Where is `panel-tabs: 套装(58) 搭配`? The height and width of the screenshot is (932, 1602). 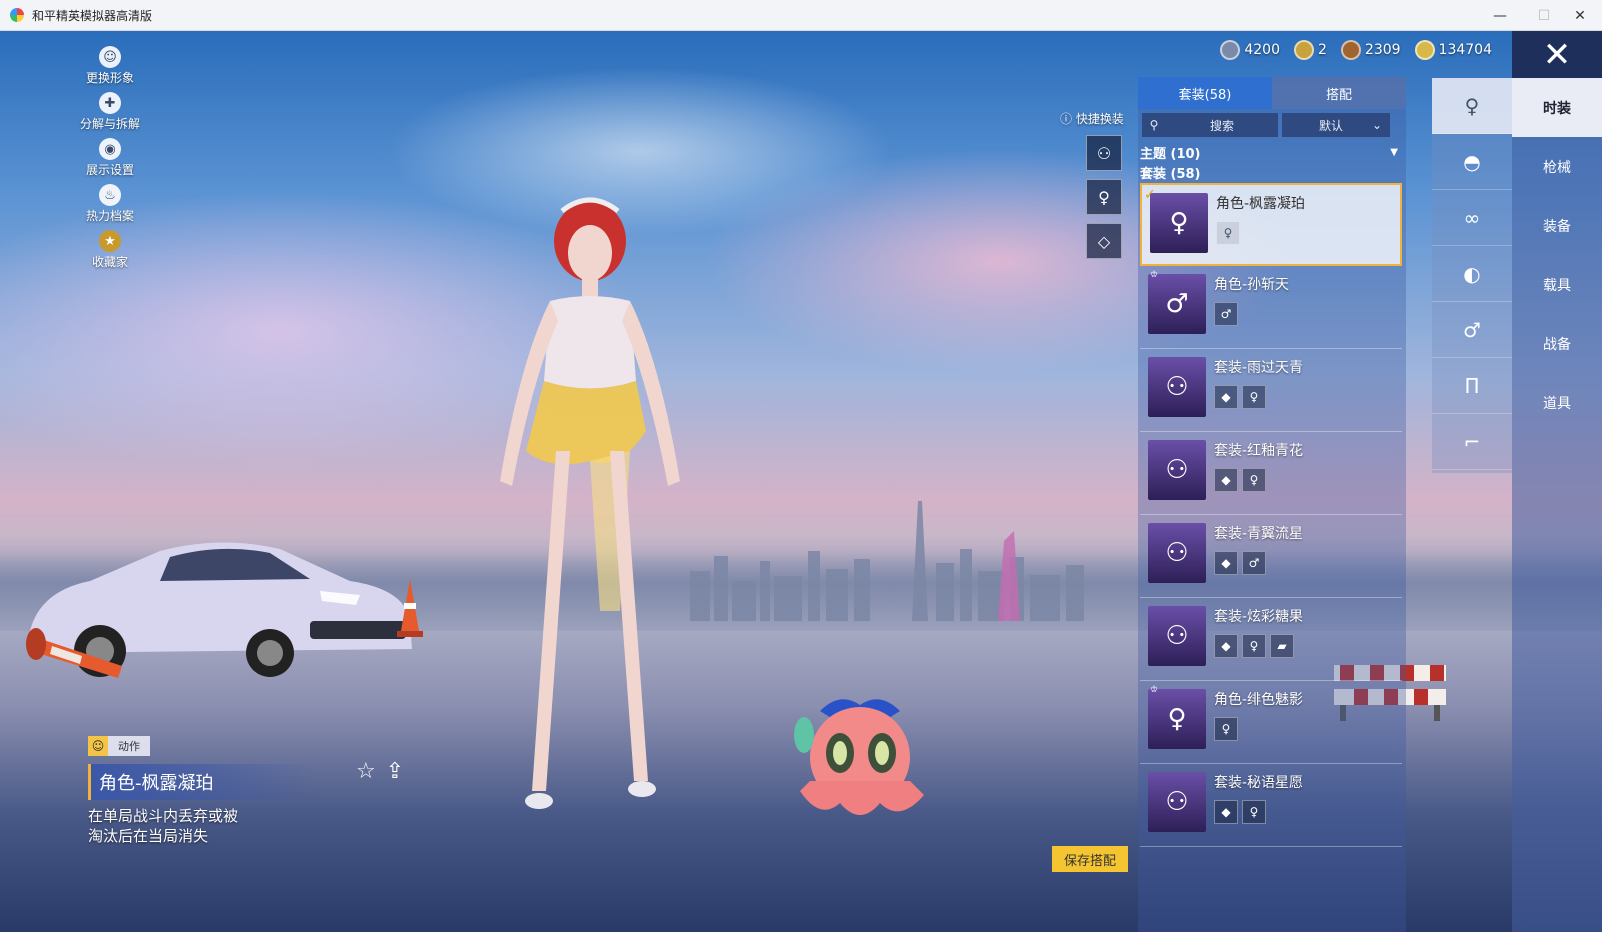 panel-tabs: 套装(58) 搭配 is located at coordinates (1272, 93).